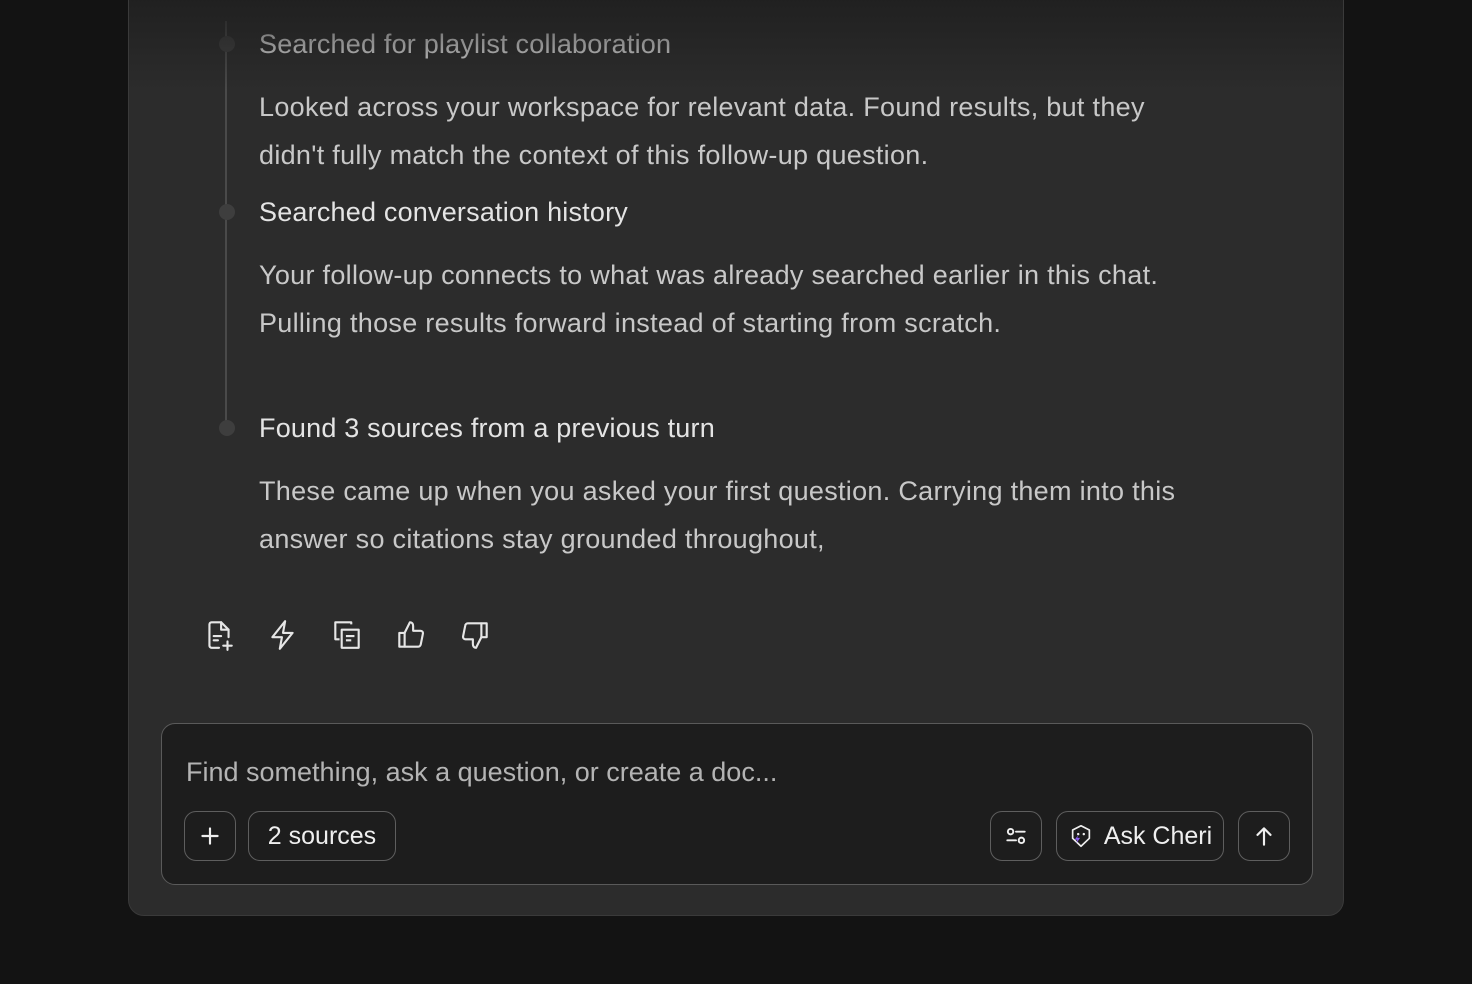  I want to click on message-input, so click(686, 772).